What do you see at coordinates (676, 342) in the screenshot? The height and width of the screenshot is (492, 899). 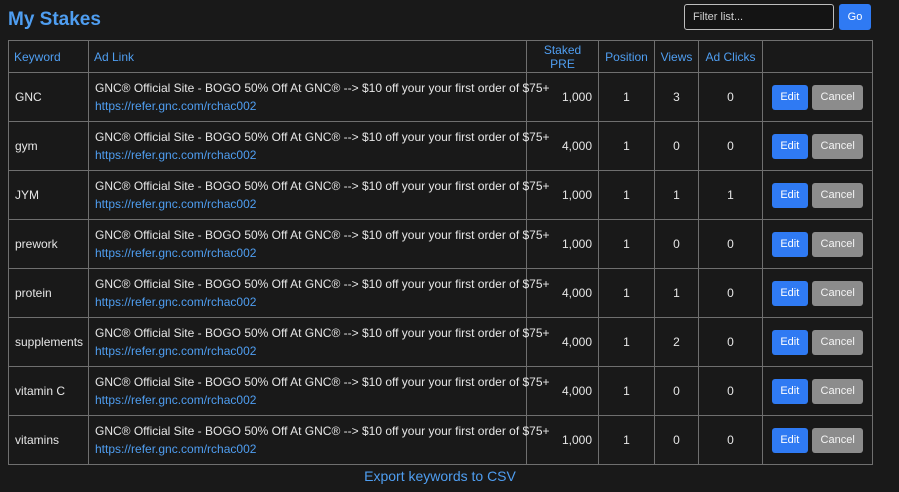 I see `views-cell: 2` at bounding box center [676, 342].